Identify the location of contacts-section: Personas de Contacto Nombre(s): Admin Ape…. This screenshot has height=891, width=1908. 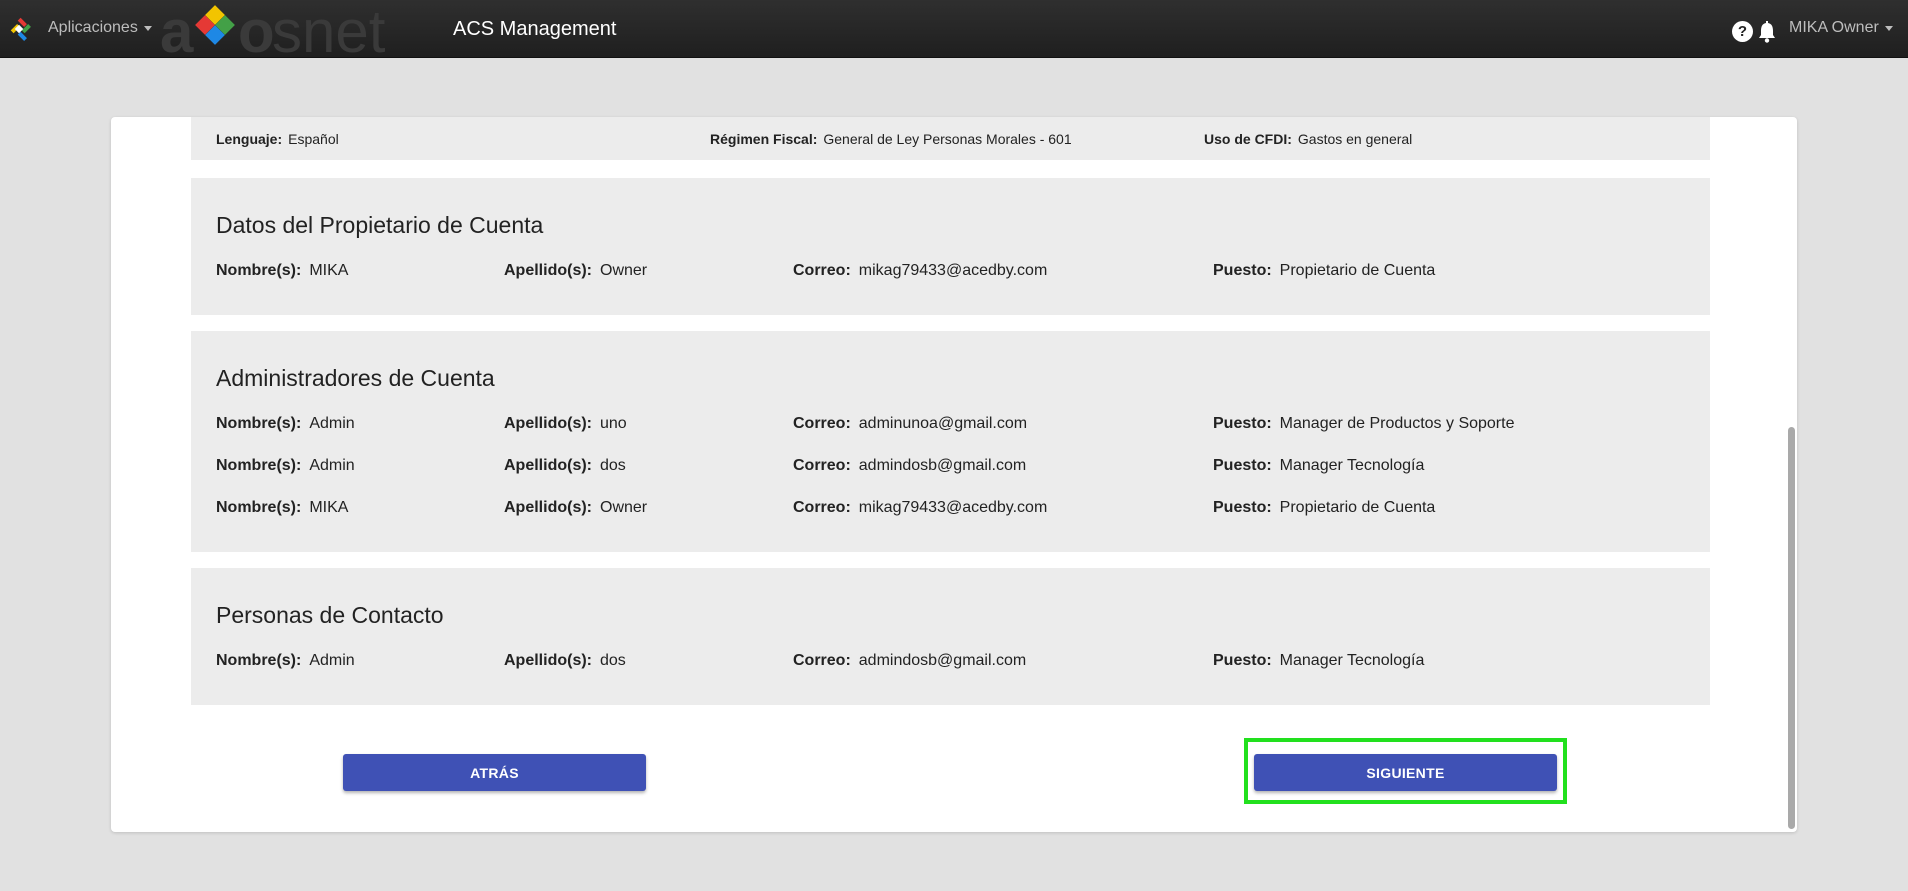
(950, 636).